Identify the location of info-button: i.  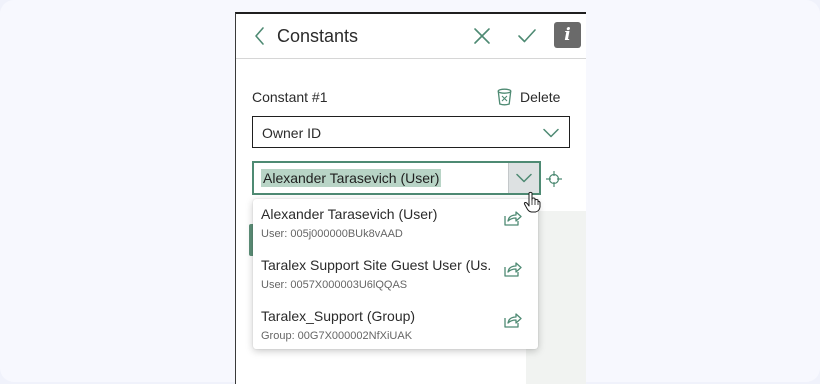
(567, 35).